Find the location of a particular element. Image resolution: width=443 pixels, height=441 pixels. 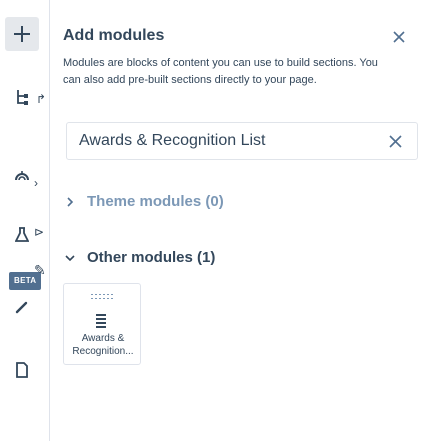

tree-icon is located at coordinates (22, 97).